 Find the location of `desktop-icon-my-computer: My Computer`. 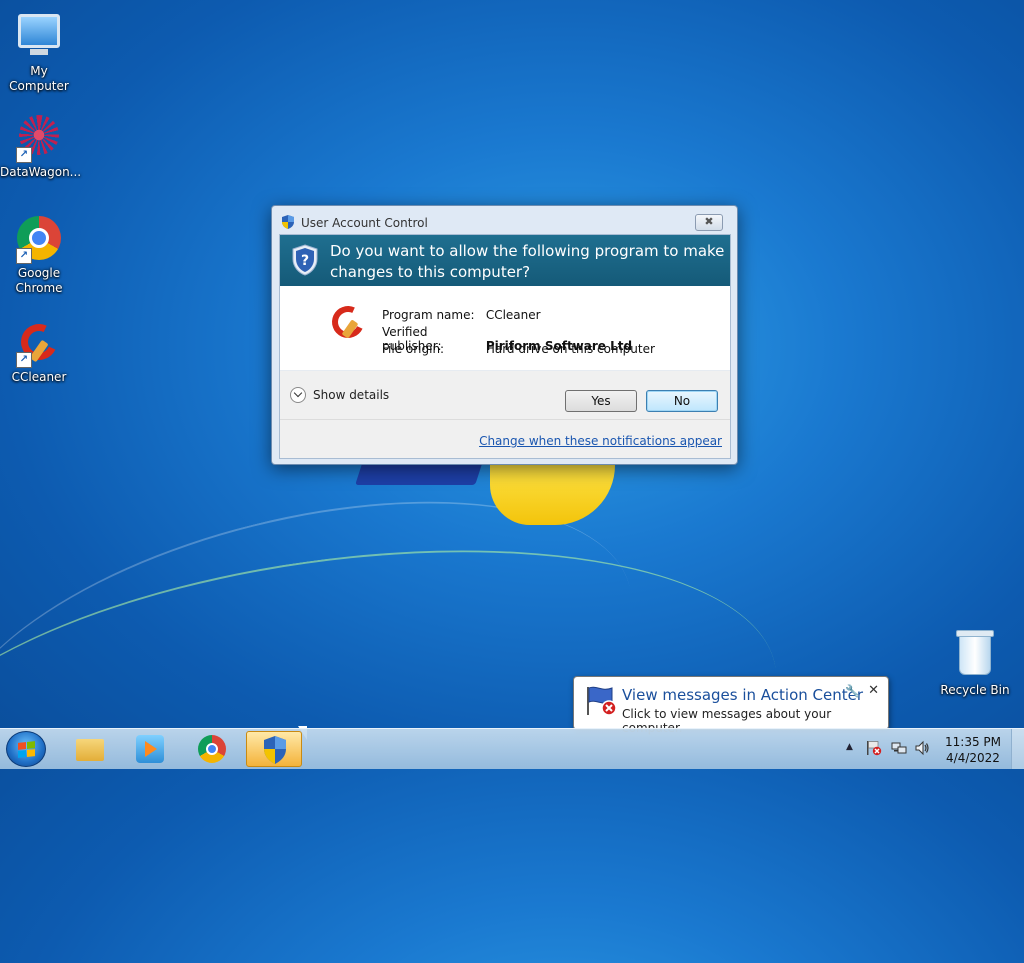

desktop-icon-my-computer: My Computer is located at coordinates (39, 51).